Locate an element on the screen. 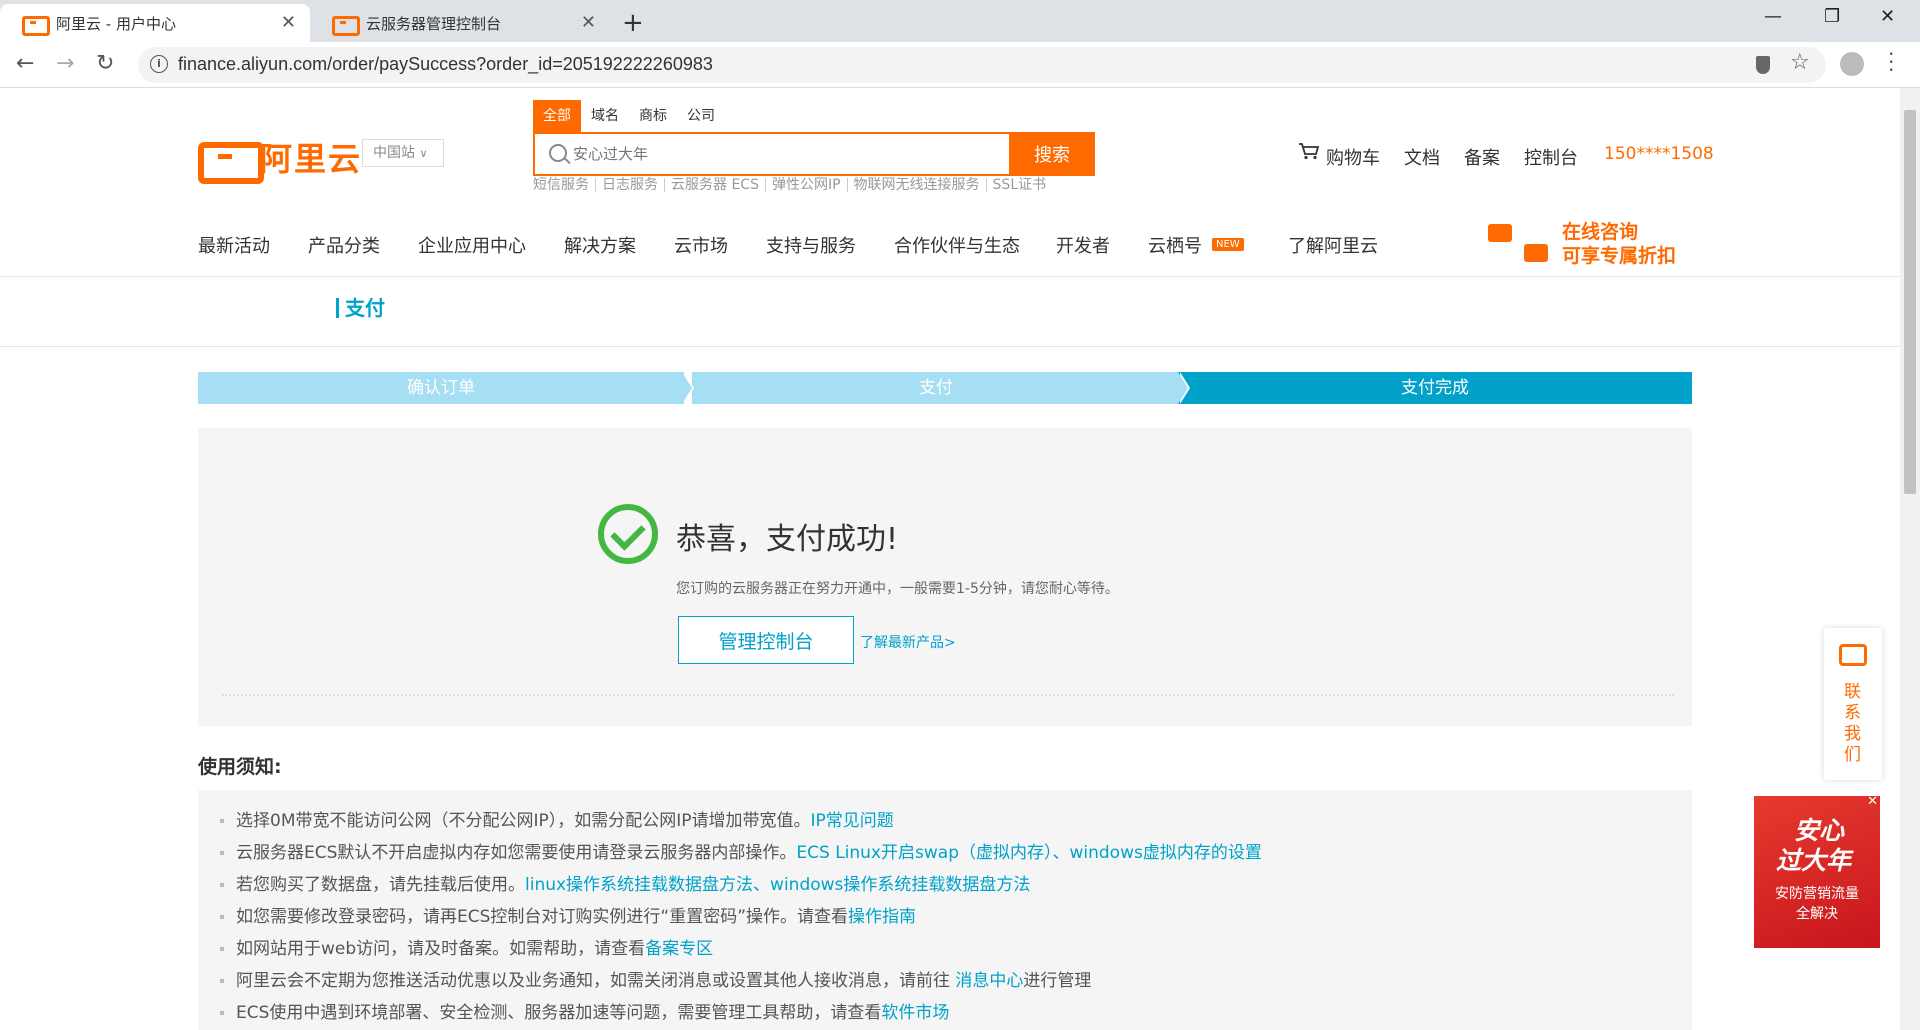 Image resolution: width=1920 pixels, height=1030 pixels. header-divider is located at coordinates (950, 276).